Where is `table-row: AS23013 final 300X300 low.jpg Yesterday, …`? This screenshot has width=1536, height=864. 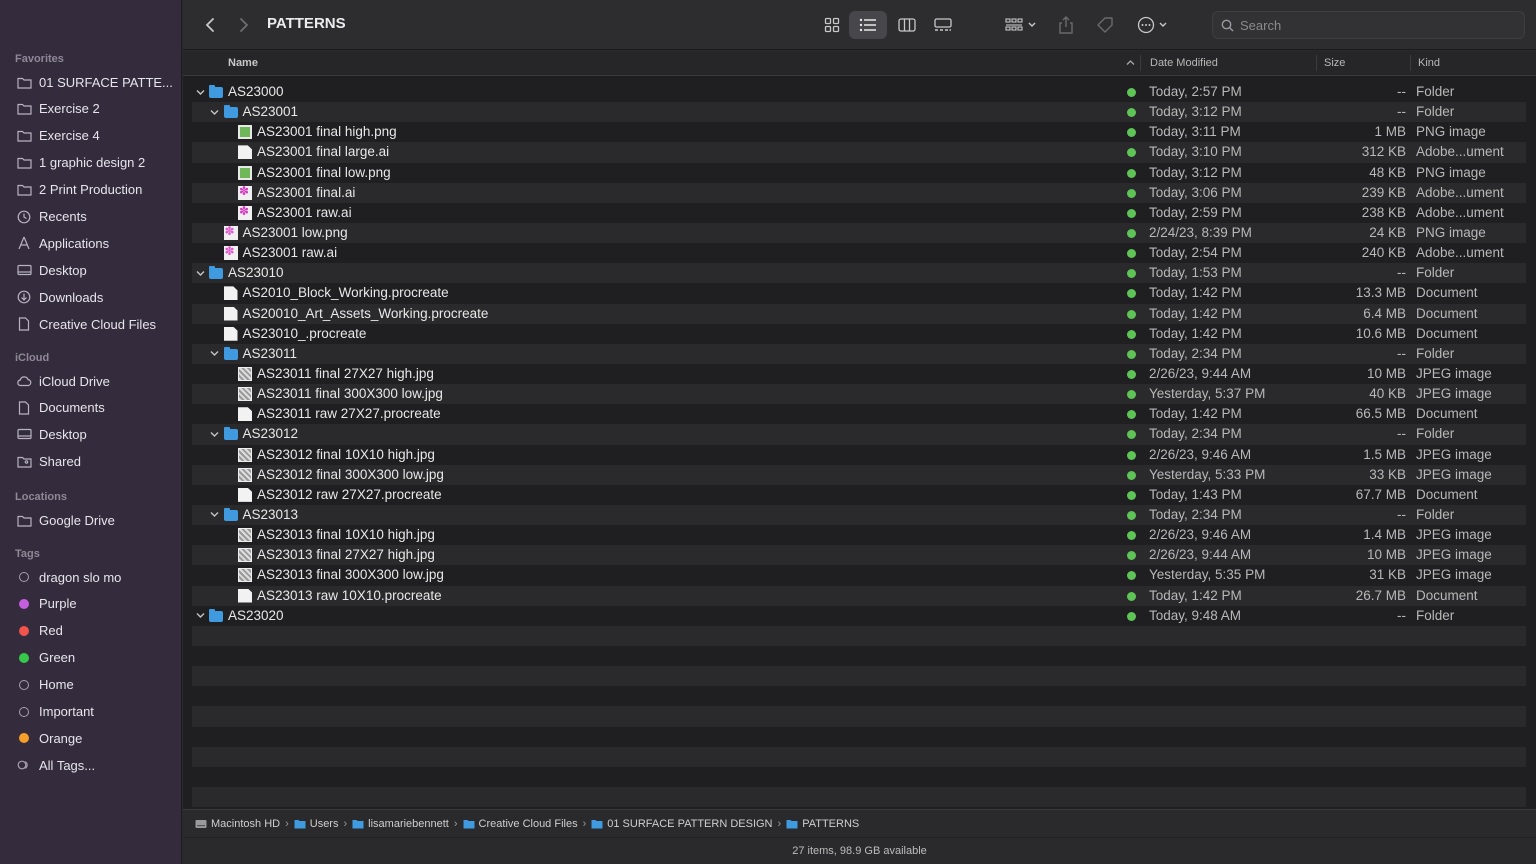 table-row: AS23013 final 300X300 low.jpg Yesterday, … is located at coordinates (859, 575).